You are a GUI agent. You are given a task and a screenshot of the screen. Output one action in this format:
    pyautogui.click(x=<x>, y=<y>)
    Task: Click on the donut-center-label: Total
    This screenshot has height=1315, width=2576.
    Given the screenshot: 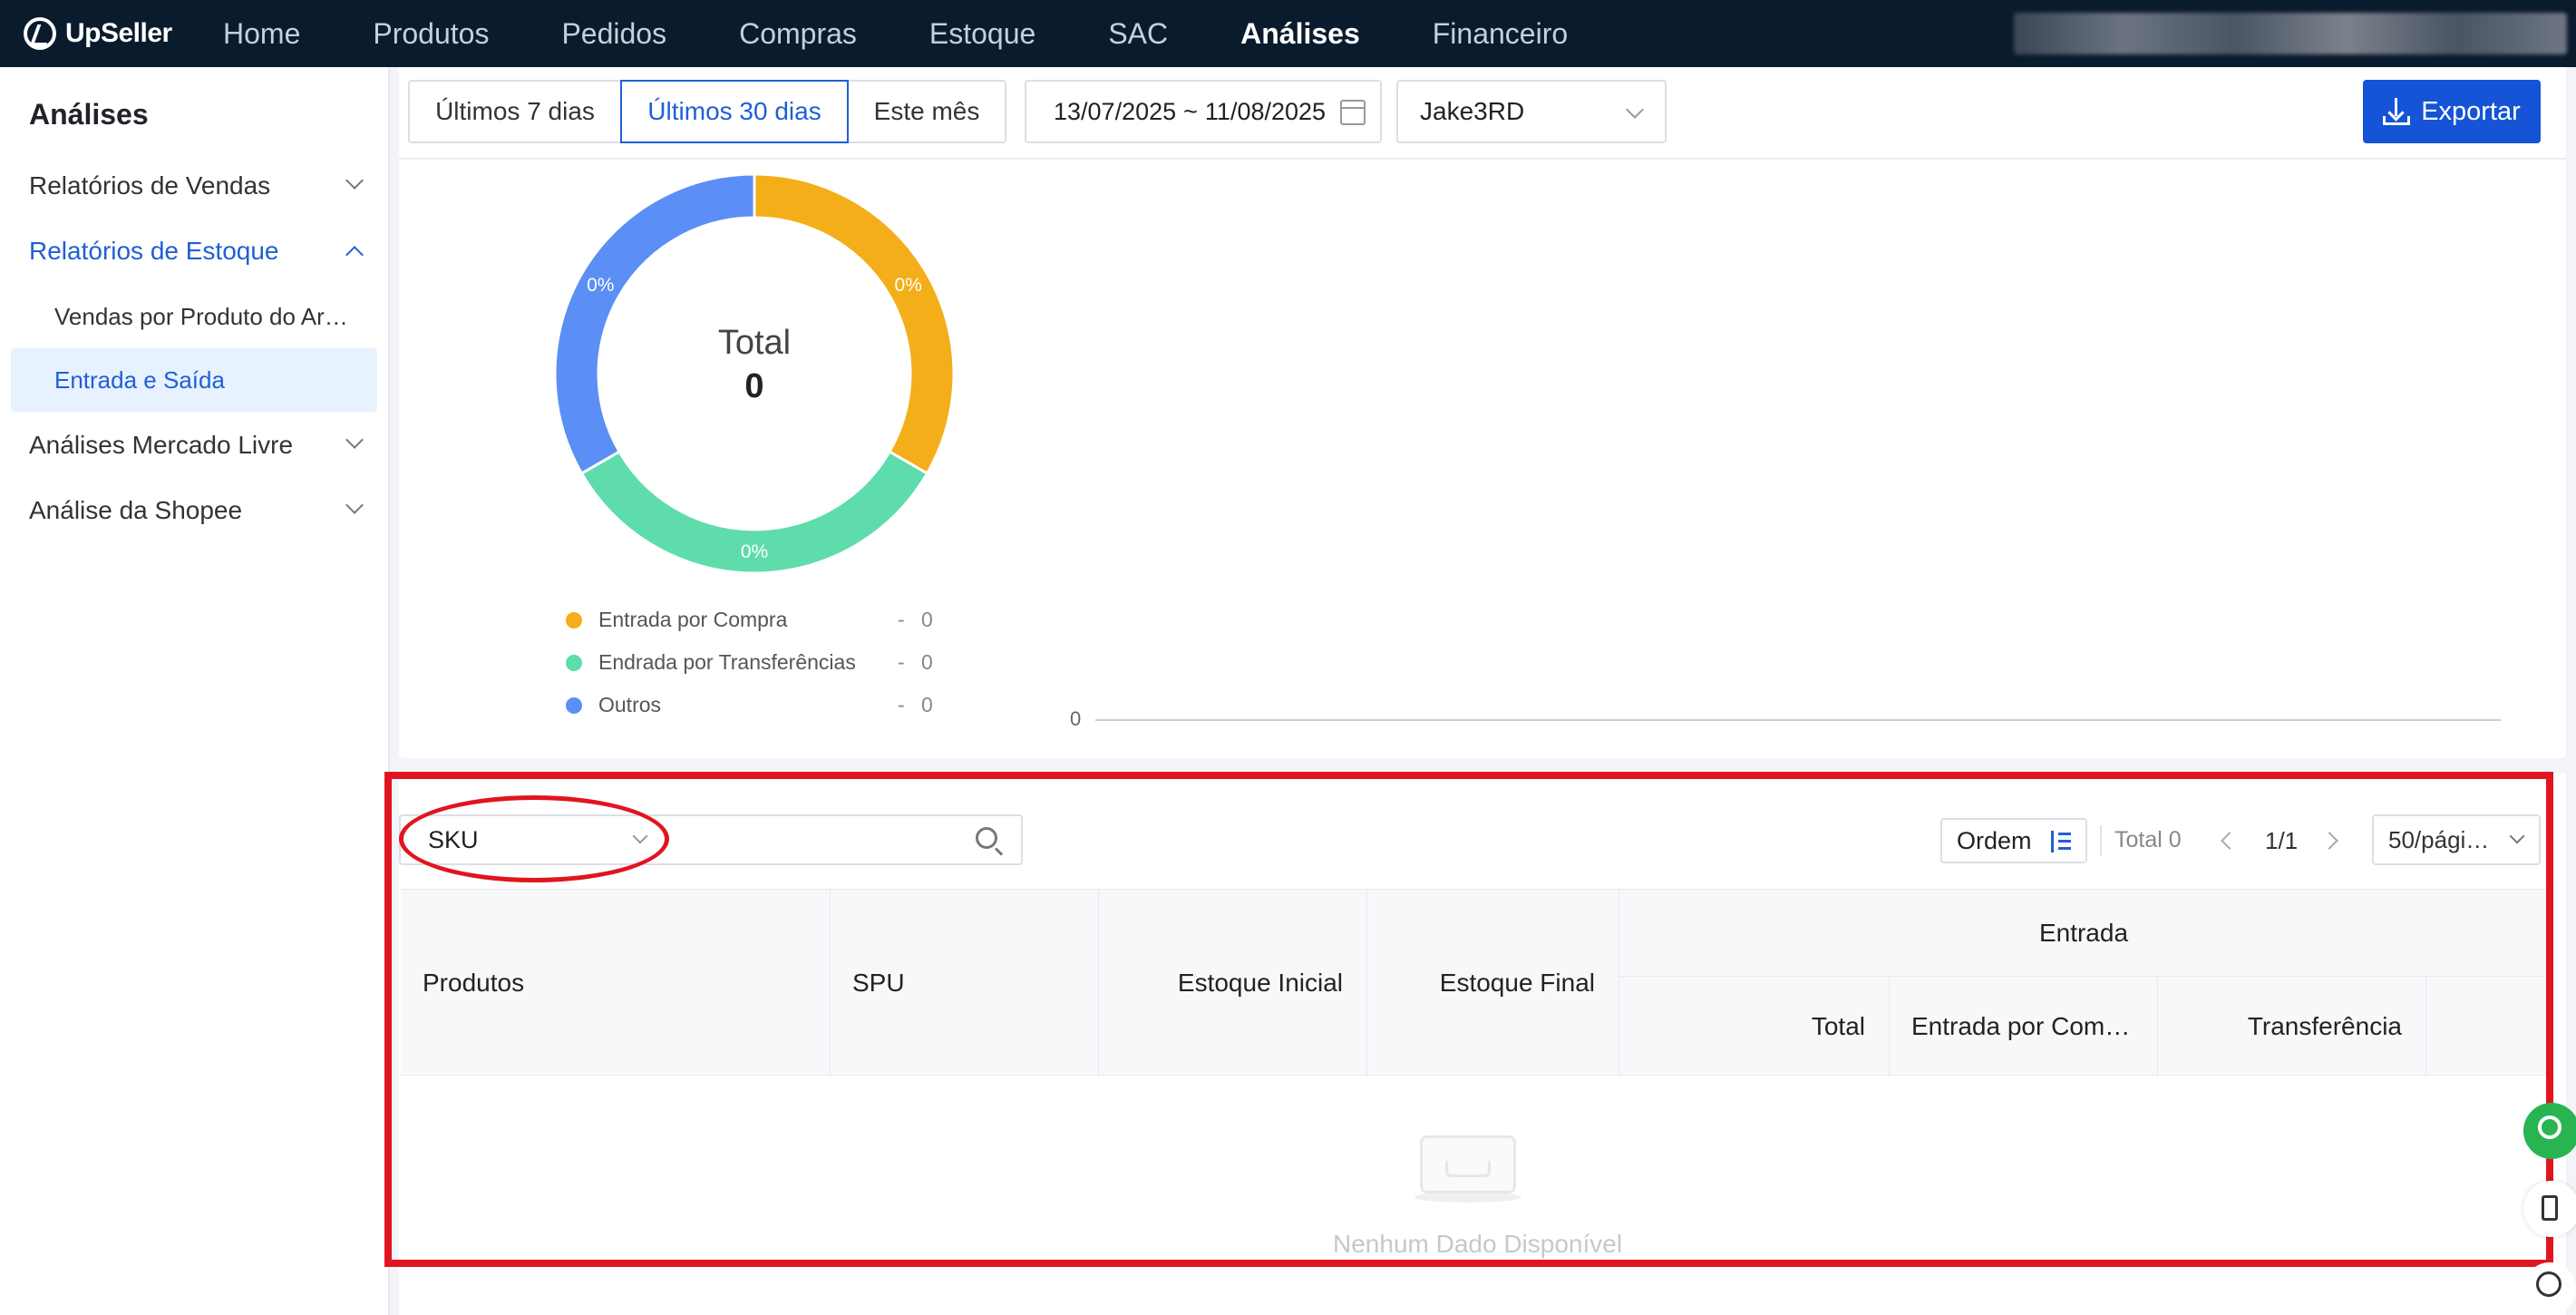 What is the action you would take?
    pyautogui.click(x=754, y=343)
    